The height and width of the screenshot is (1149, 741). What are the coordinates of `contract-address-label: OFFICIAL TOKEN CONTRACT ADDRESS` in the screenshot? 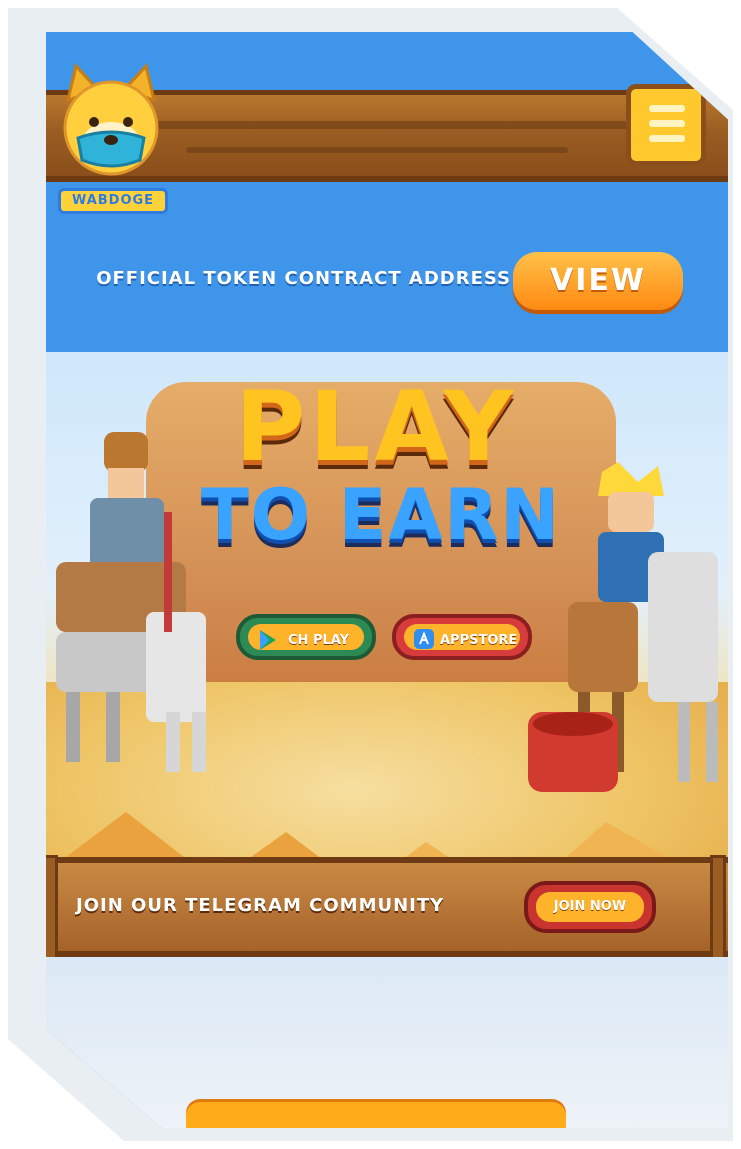 It's located at (303, 278).